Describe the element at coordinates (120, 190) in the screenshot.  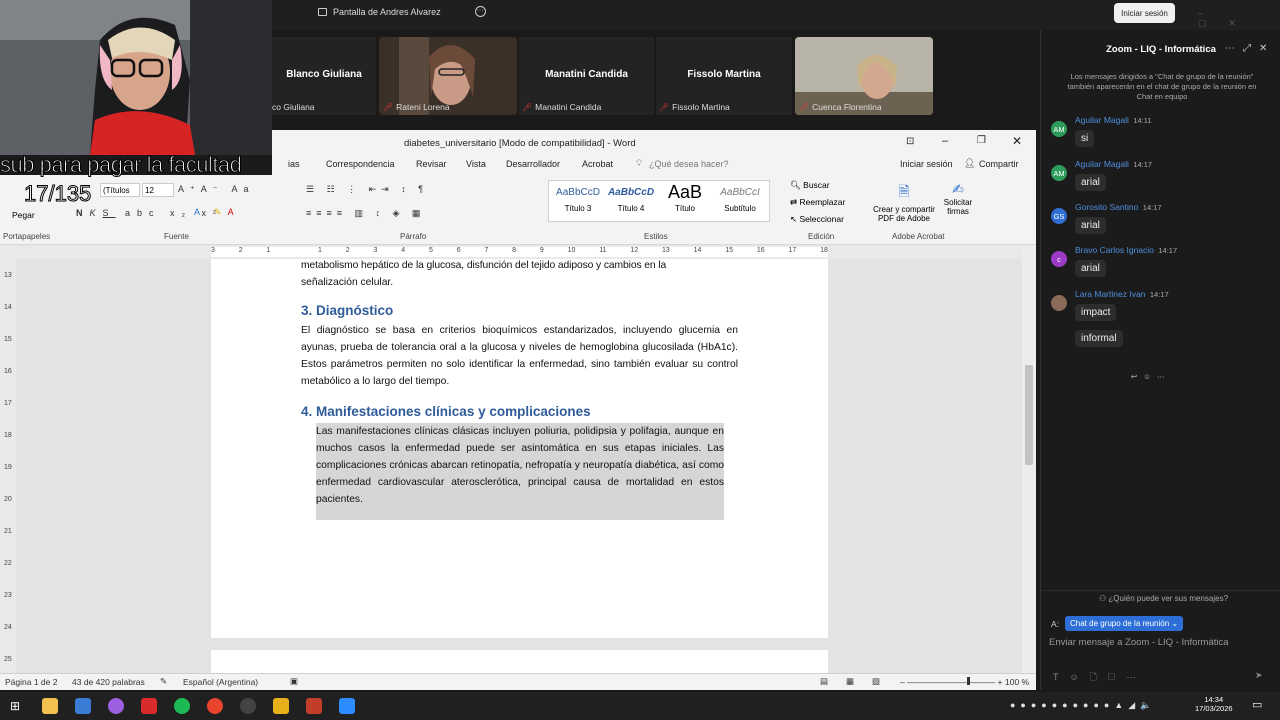
I see `font-name-select: (Títulos` at that location.